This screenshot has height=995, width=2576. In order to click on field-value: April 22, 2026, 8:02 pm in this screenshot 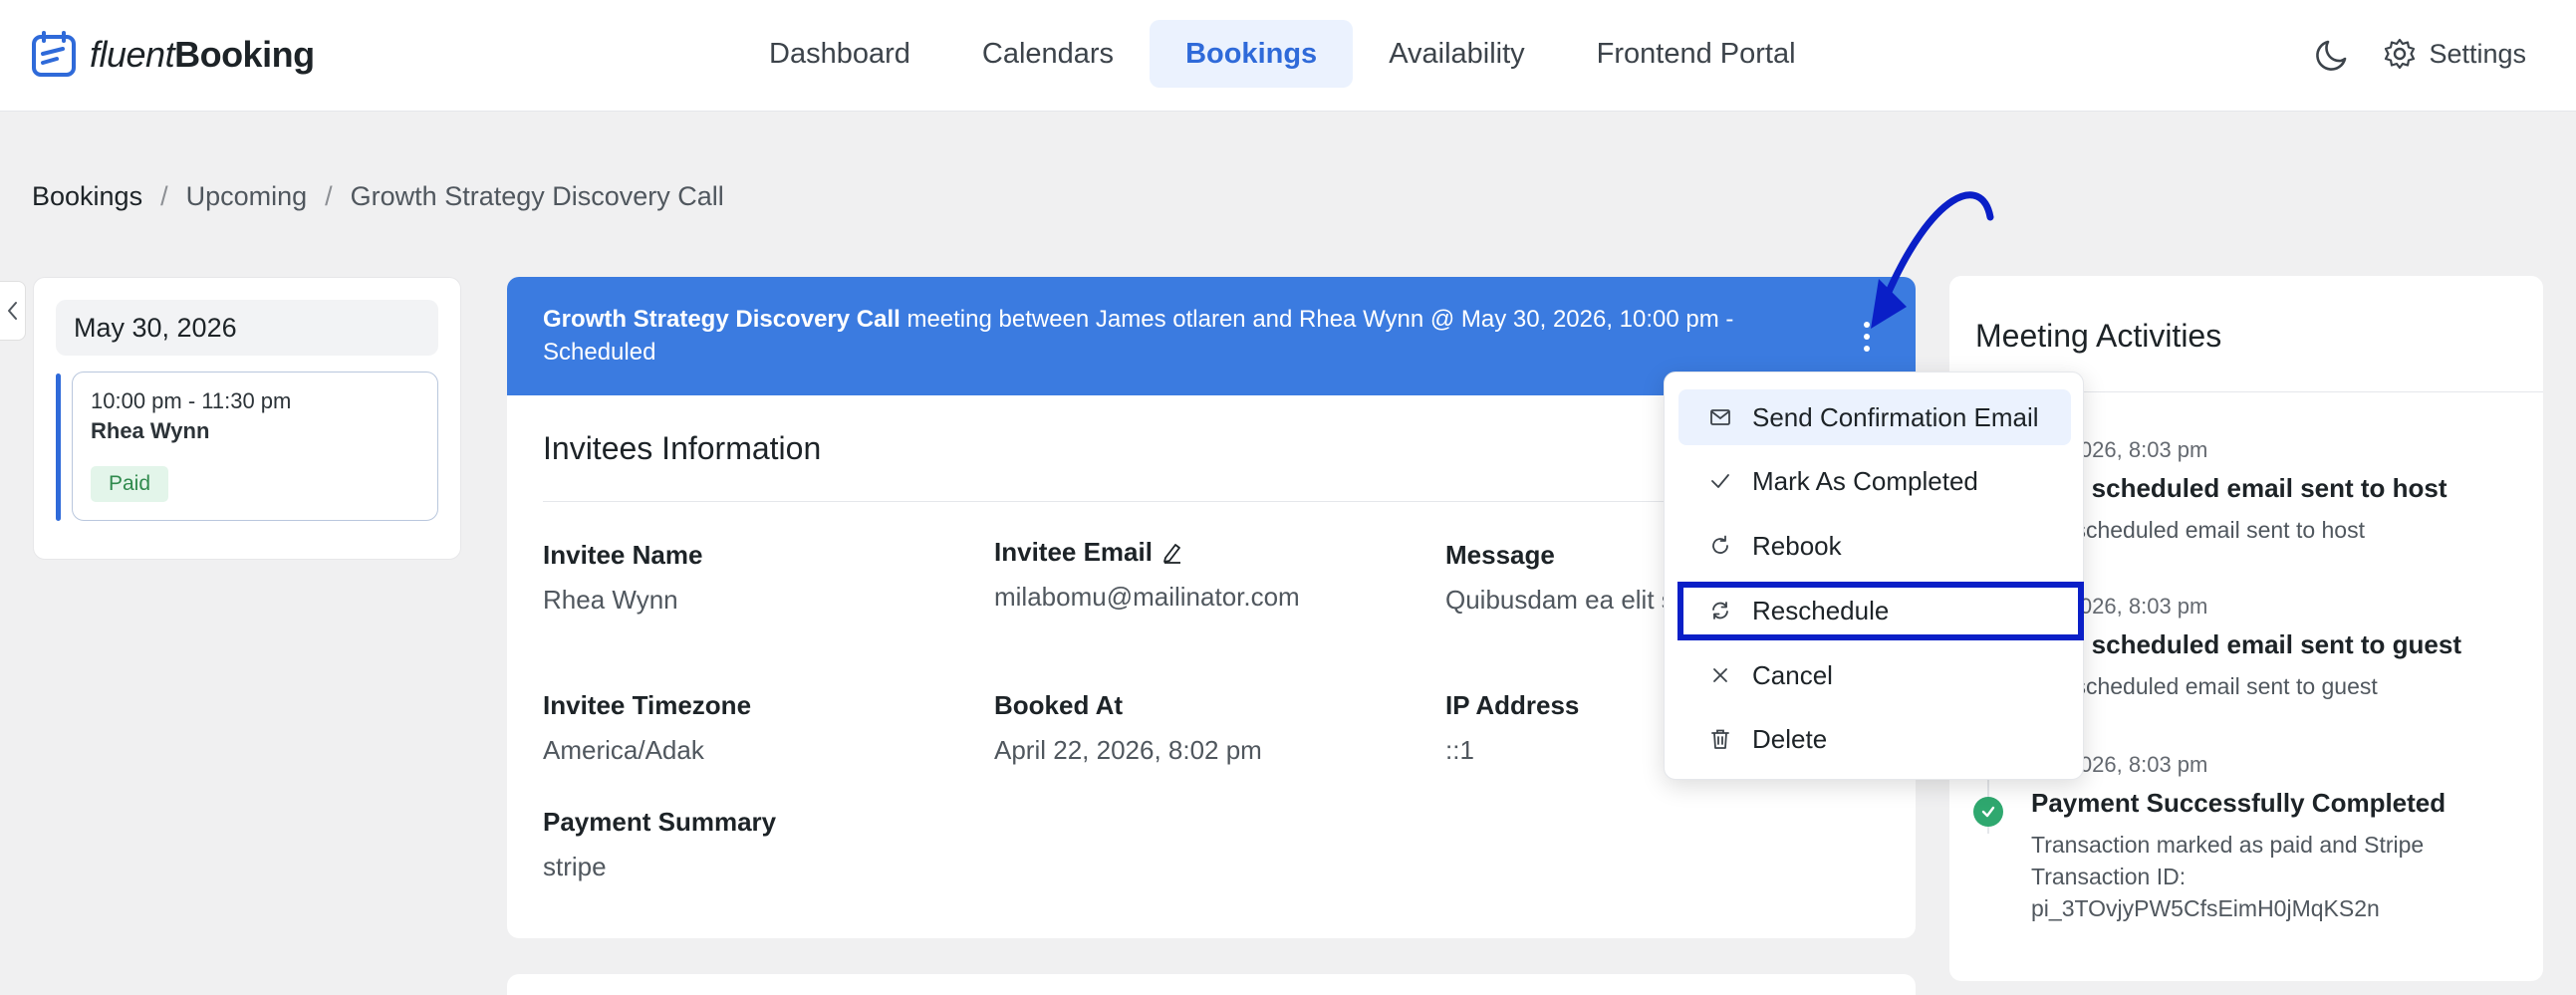, I will do `click(1128, 750)`.